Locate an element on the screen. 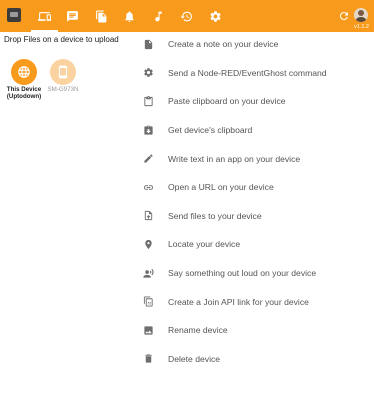 This screenshot has width=374, height=400. location-pin-icon is located at coordinates (154, 244).